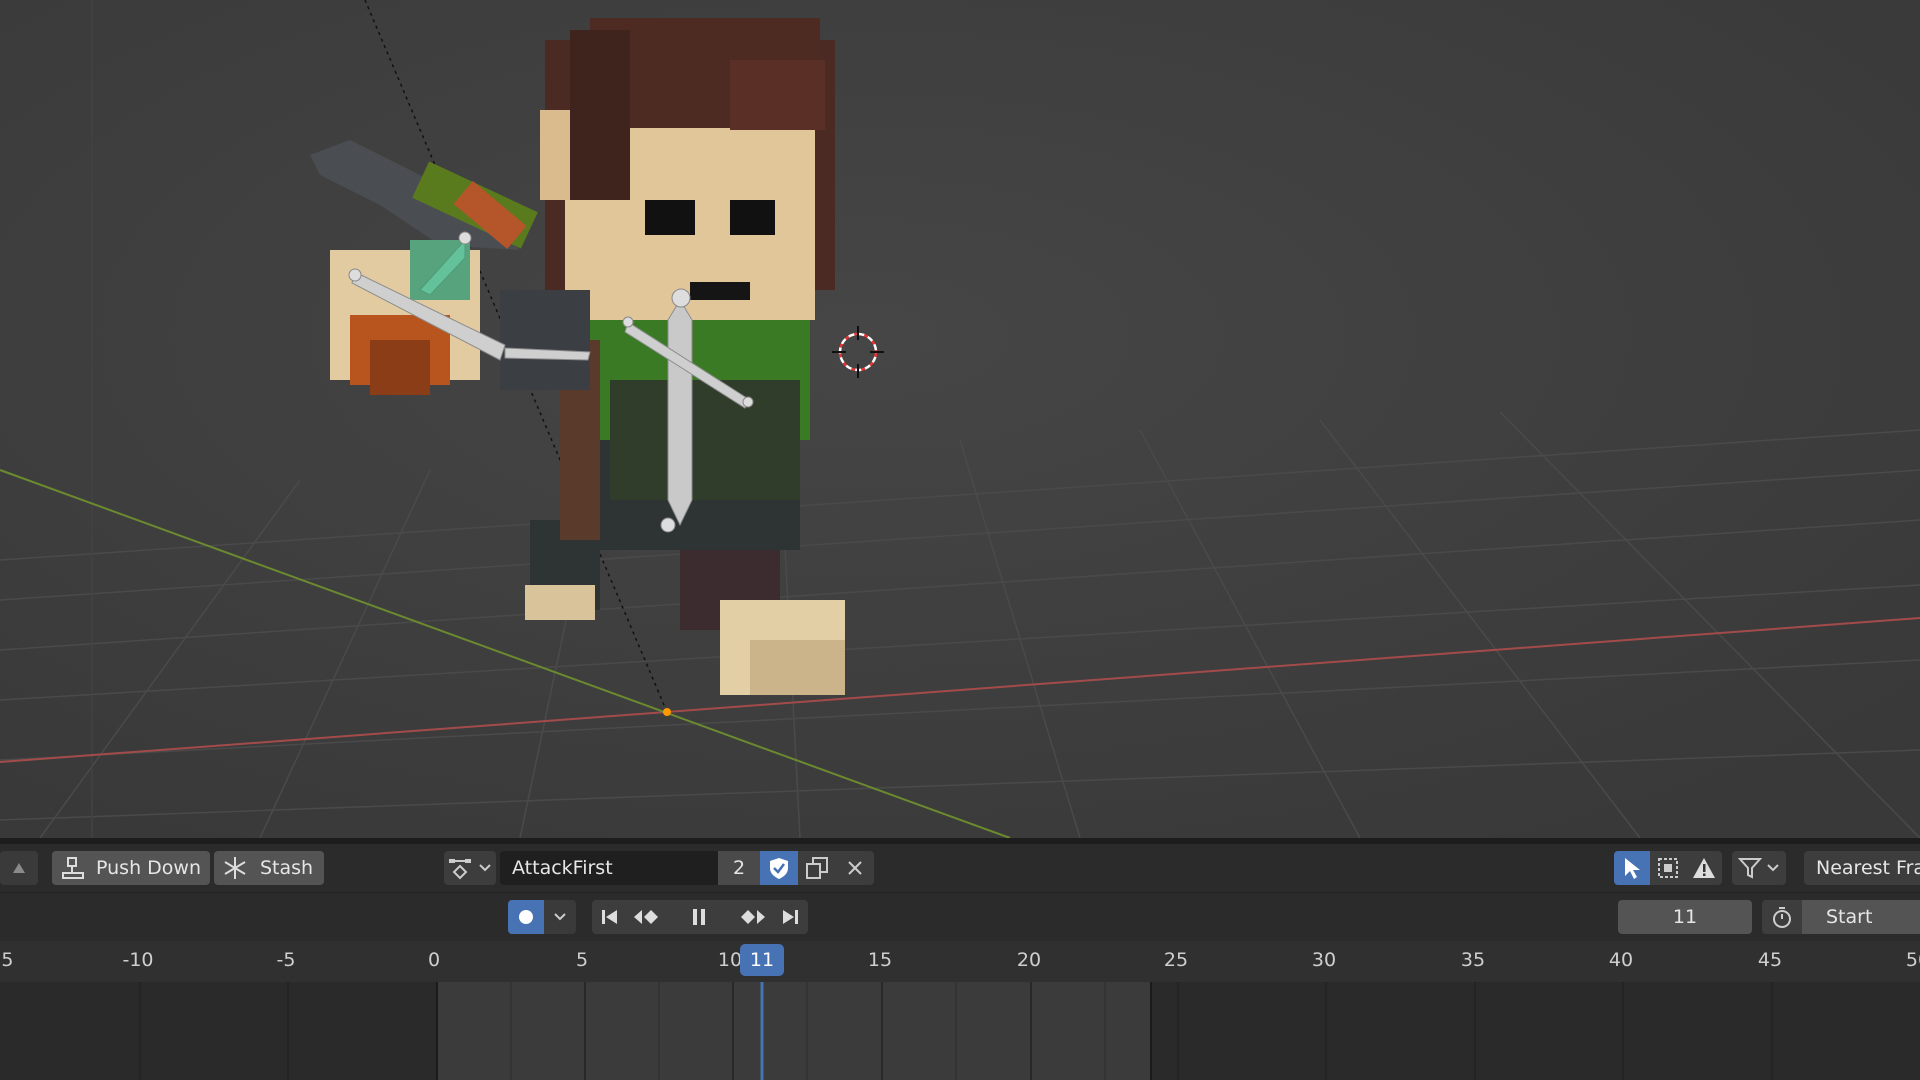 This screenshot has height=1080, width=1920. I want to click on action-browse-dropdown, so click(470, 868).